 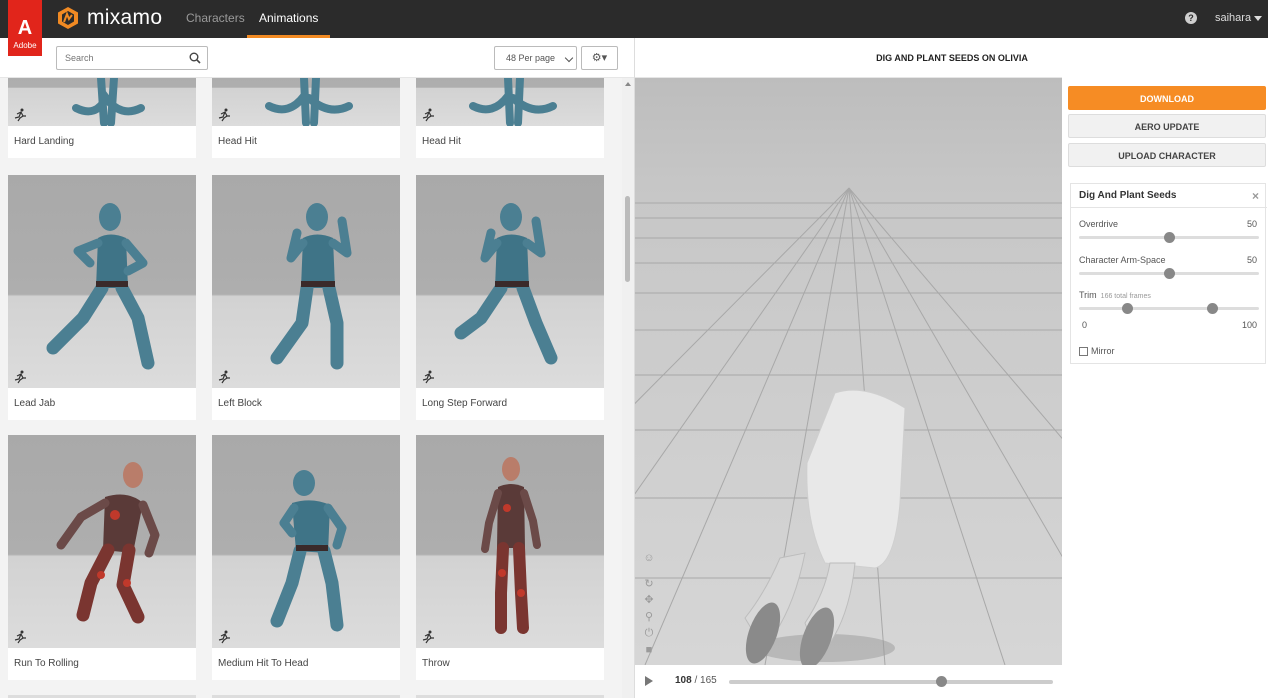 I want to click on current-frame: 108, so click(x=683, y=680).